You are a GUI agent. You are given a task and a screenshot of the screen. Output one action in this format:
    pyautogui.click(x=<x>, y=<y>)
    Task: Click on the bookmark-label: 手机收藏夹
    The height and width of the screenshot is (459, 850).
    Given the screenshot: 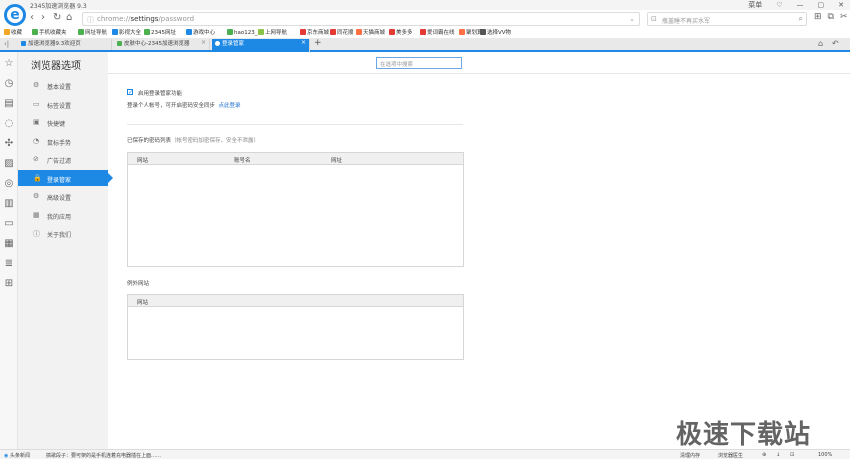 What is the action you would take?
    pyautogui.click(x=53, y=33)
    